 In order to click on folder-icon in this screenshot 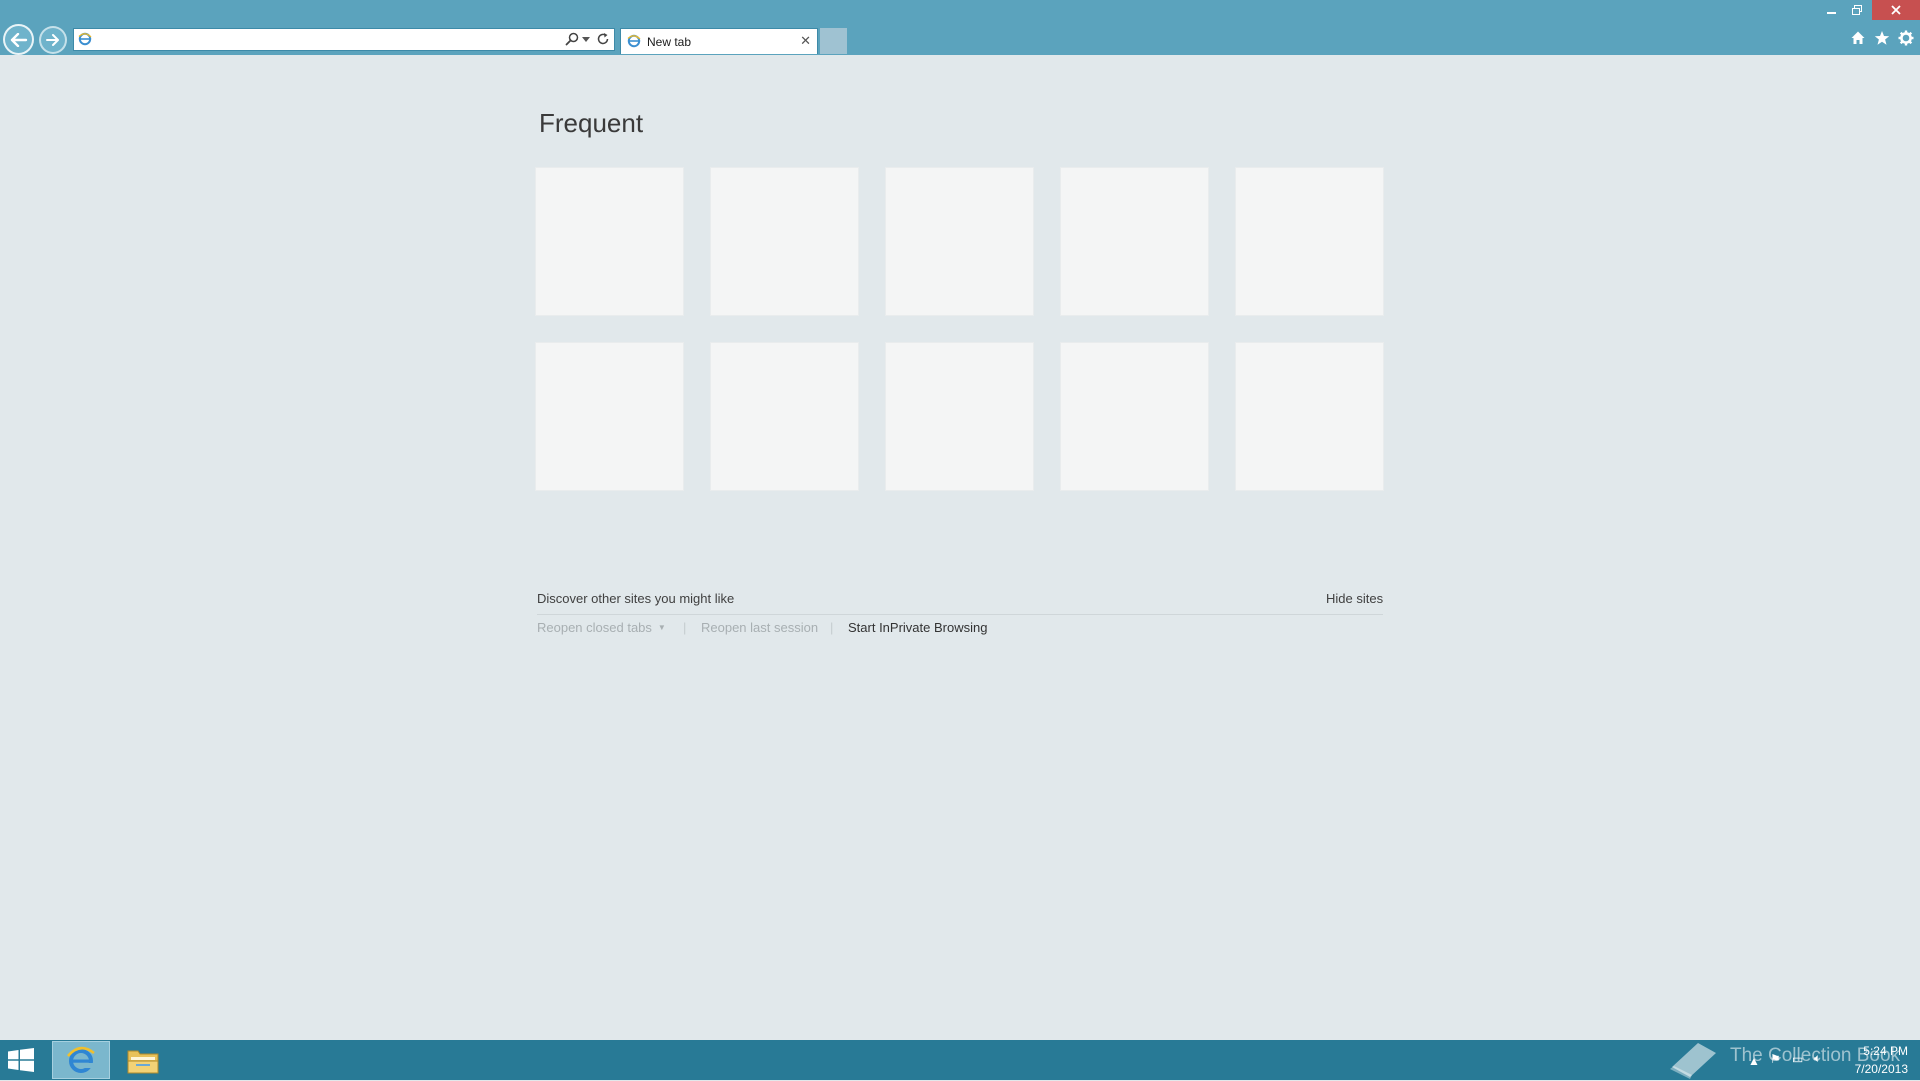, I will do `click(143, 1062)`.